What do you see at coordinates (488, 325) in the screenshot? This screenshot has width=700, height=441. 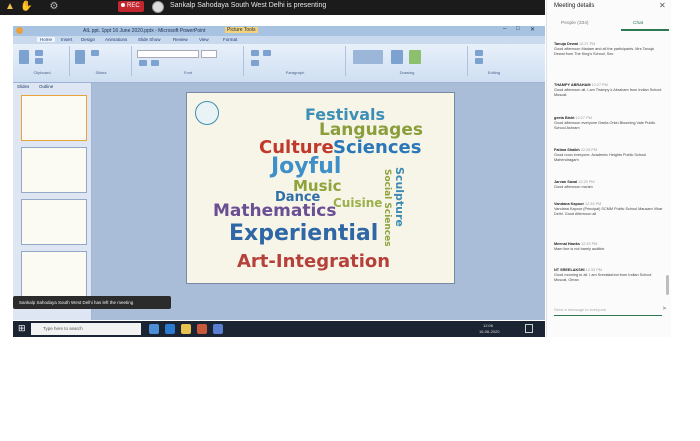 I see `taskbar-time: 12:06` at bounding box center [488, 325].